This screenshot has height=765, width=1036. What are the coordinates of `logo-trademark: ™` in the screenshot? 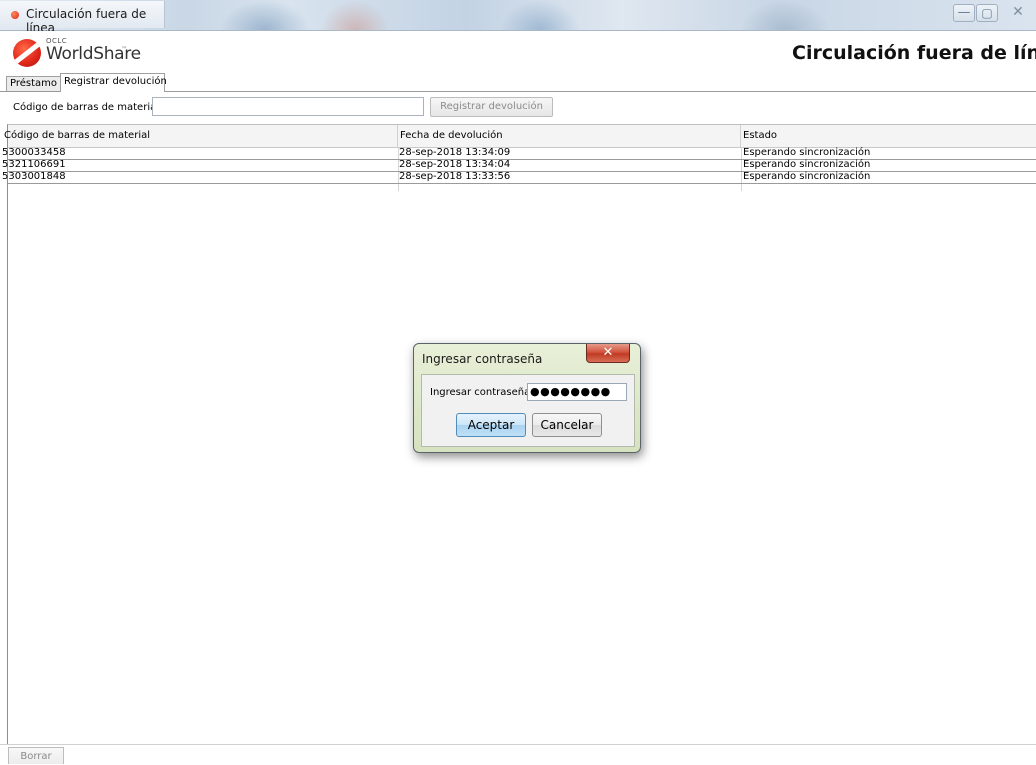 It's located at (124, 49).